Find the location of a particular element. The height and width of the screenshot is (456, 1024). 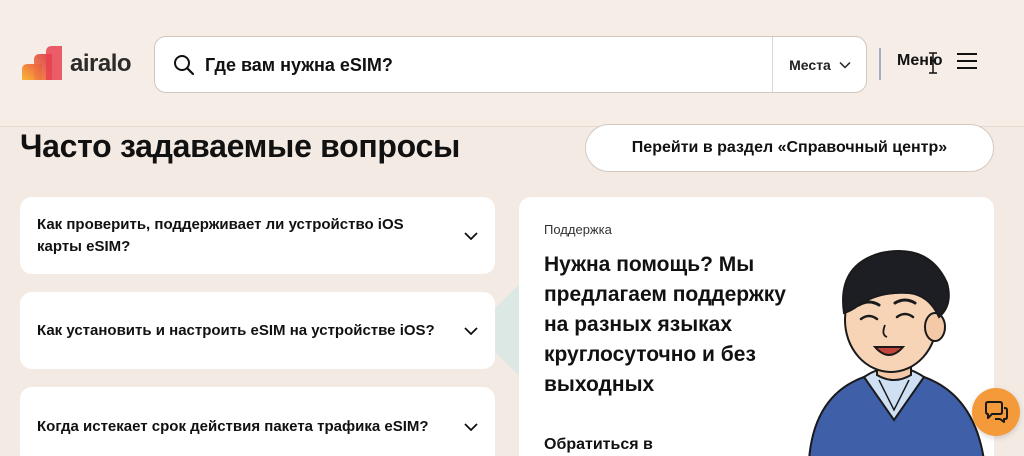

search-input is located at coordinates (485, 65).